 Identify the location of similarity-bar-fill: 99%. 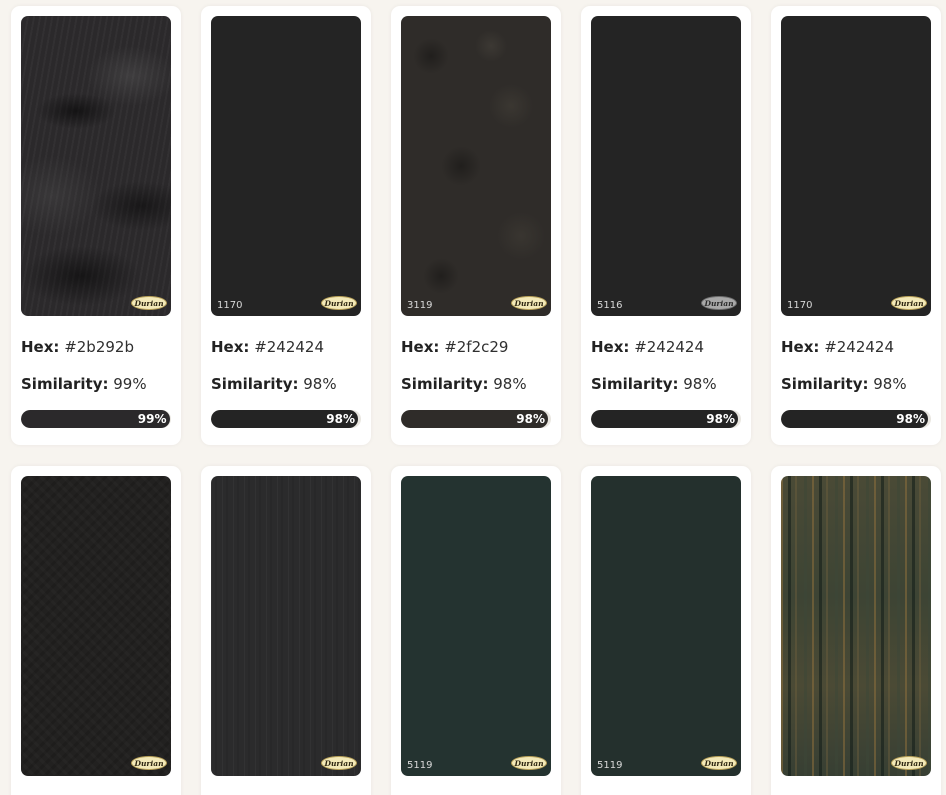
(95, 419).